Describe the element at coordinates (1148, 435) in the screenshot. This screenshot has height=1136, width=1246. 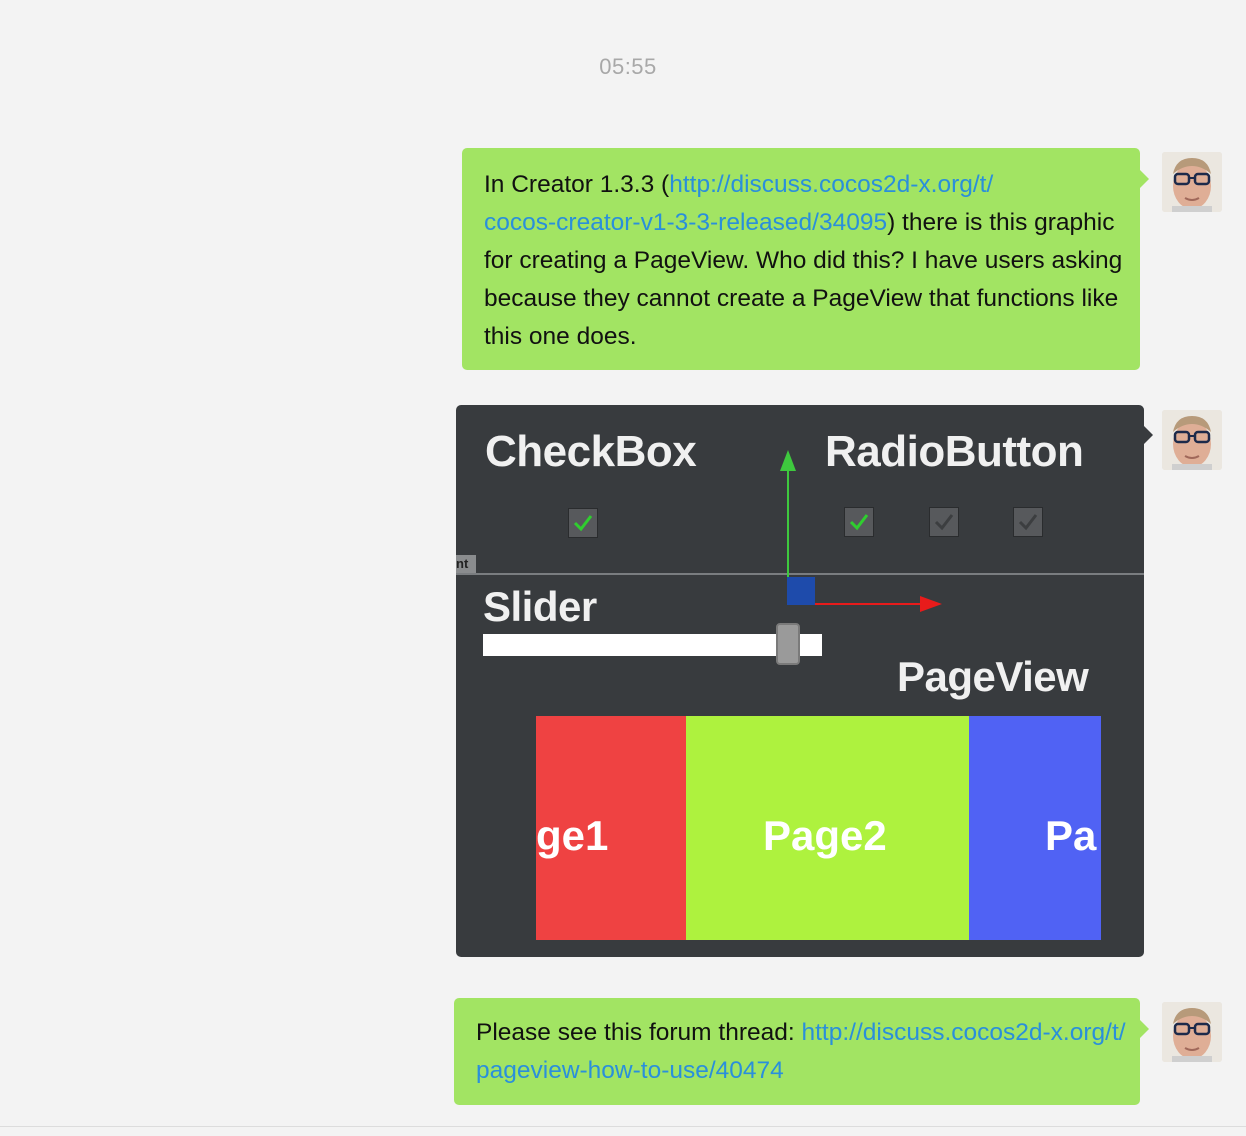
I see `bubble-tail` at that location.